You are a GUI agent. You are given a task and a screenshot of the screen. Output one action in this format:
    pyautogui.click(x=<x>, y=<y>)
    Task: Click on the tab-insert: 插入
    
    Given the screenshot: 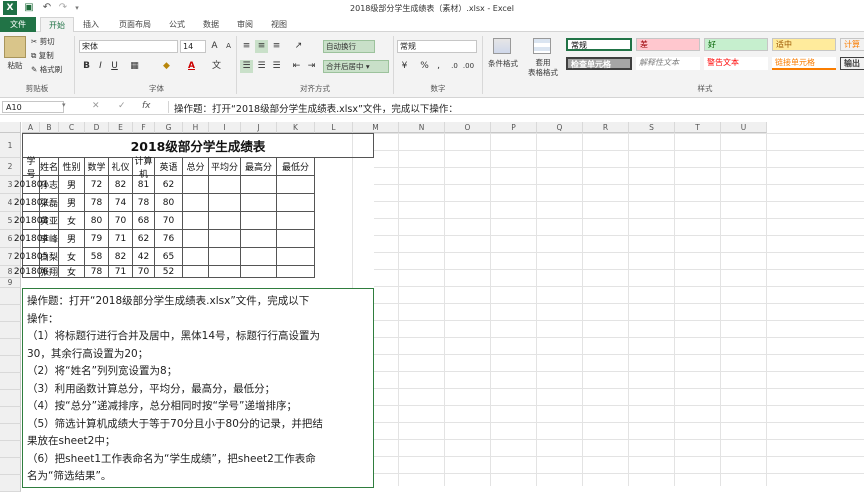 What is the action you would take?
    pyautogui.click(x=91, y=24)
    